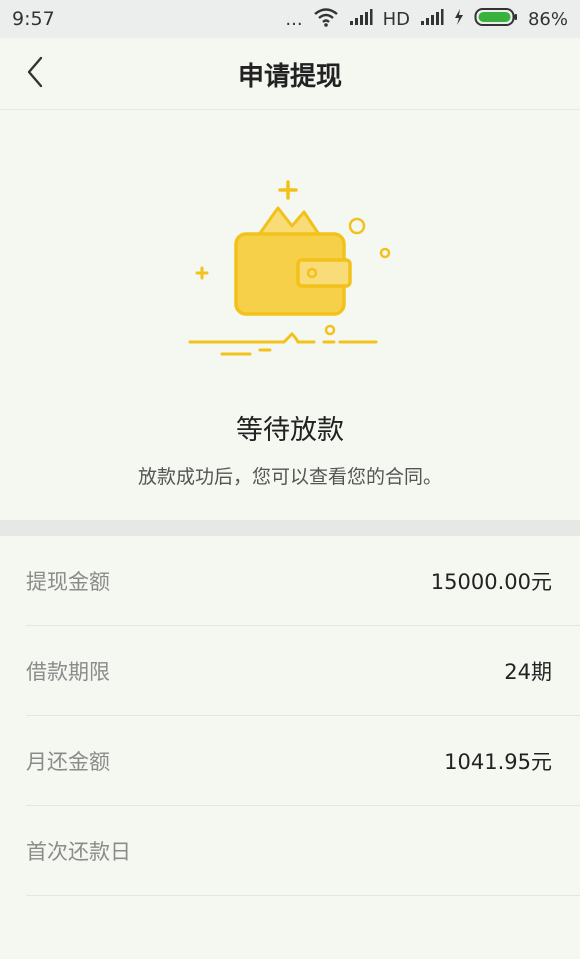  What do you see at coordinates (68, 582) in the screenshot?
I see `detail-label: 提现金额` at bounding box center [68, 582].